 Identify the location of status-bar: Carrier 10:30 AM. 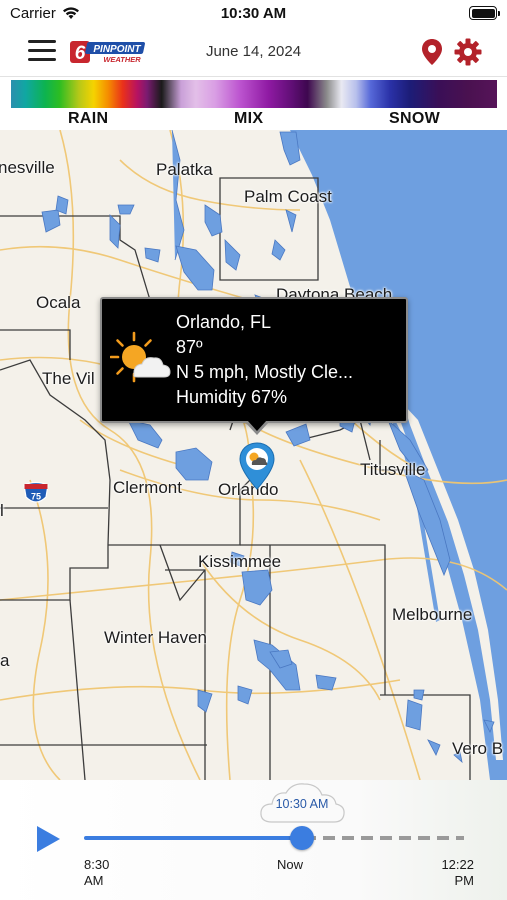
(253, 14).